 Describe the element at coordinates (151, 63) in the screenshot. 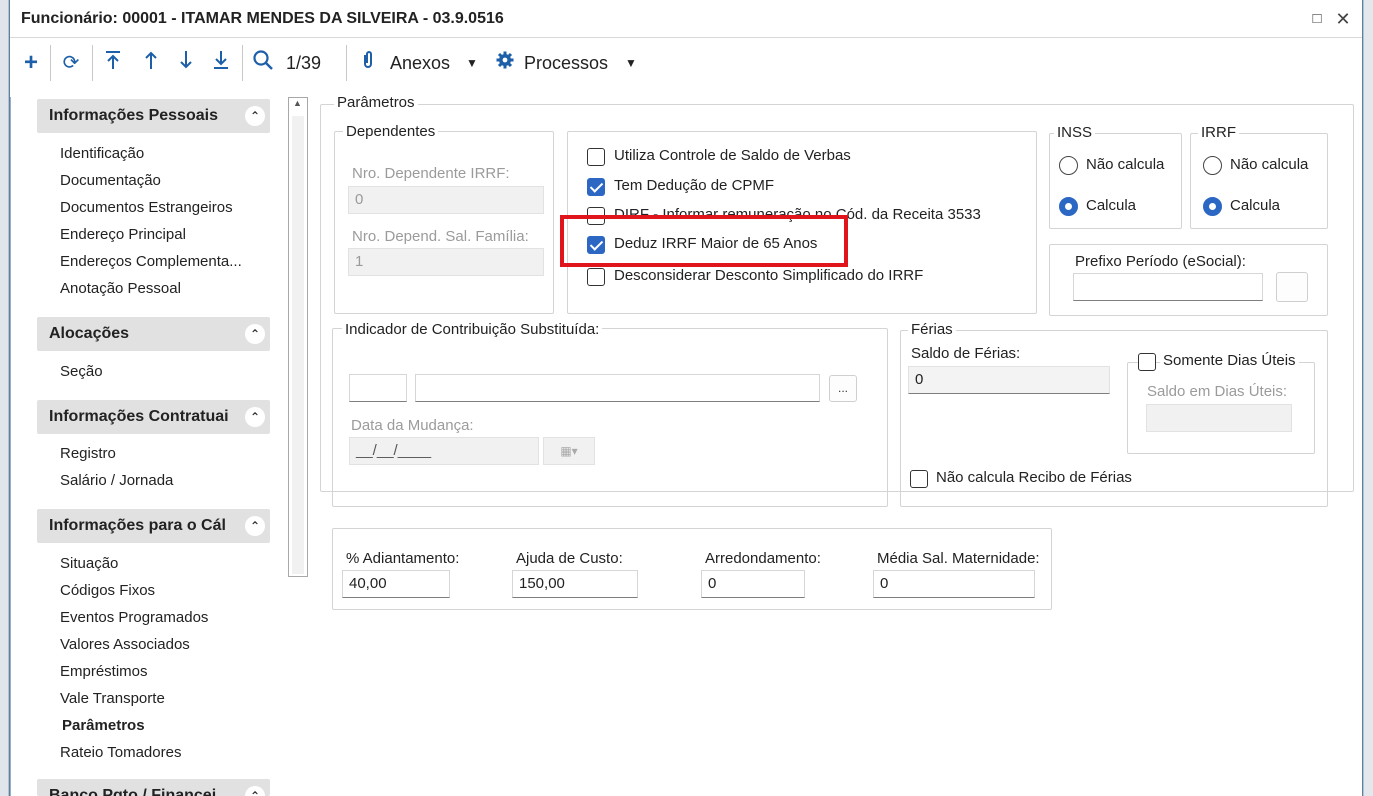

I see `previous-record-icon` at that location.